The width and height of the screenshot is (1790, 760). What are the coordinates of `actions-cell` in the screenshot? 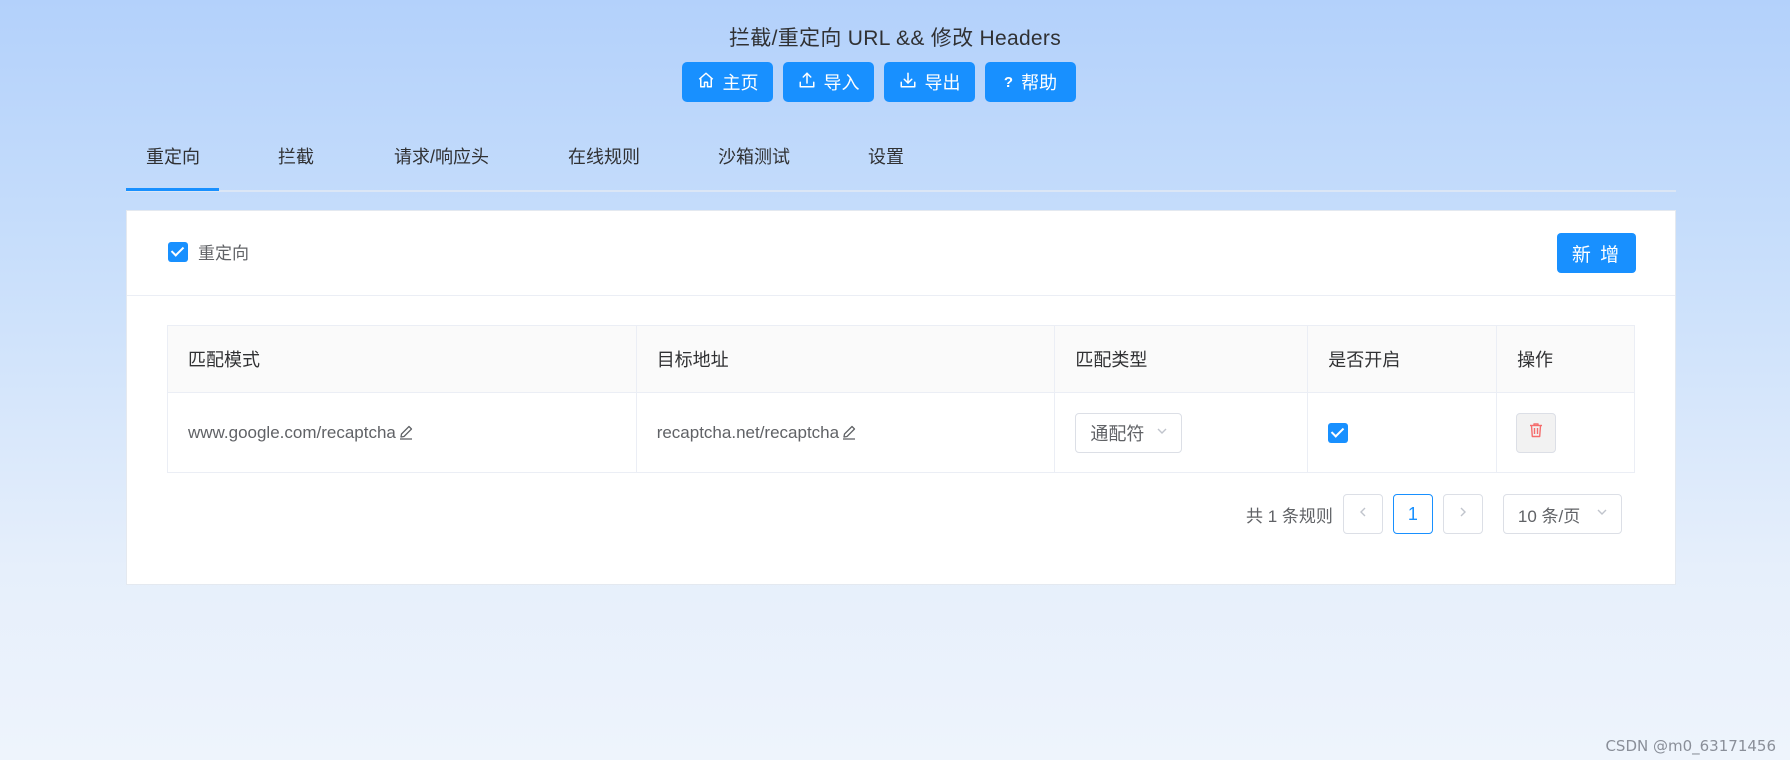 It's located at (1565, 432).